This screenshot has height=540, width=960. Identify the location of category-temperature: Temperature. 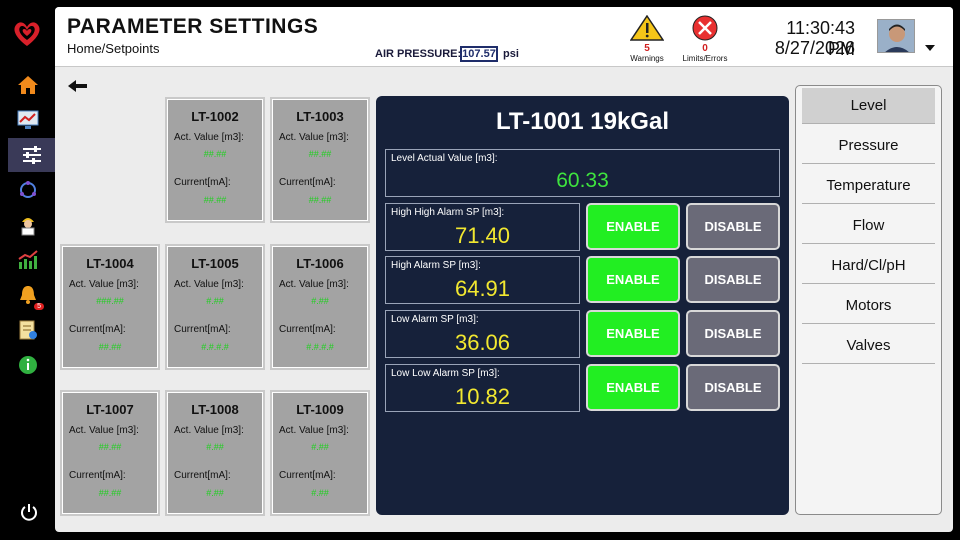
(868, 186).